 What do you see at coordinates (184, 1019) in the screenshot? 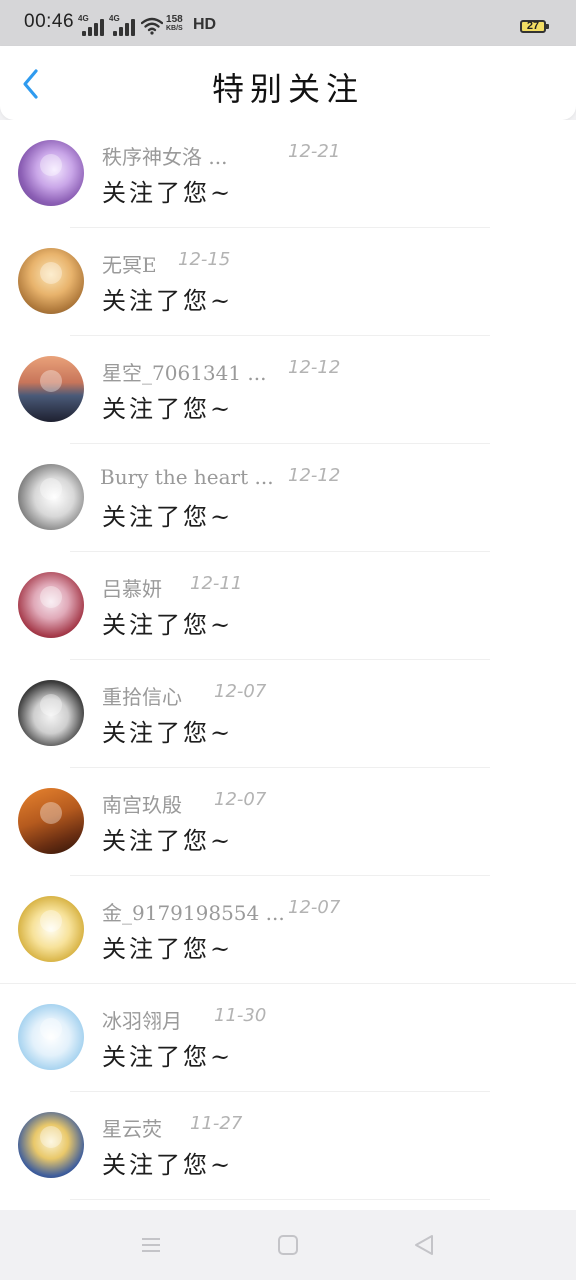
I see `name-line: 冰羽翎月 11-30` at bounding box center [184, 1019].